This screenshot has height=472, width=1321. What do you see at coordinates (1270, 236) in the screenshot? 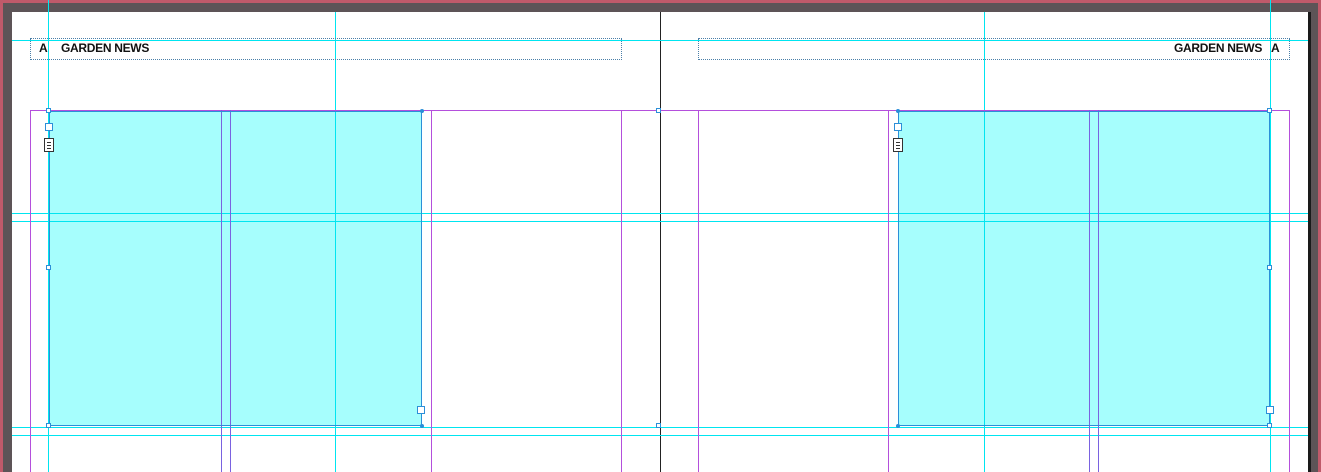
I see `ruler-guide-vertical` at bounding box center [1270, 236].